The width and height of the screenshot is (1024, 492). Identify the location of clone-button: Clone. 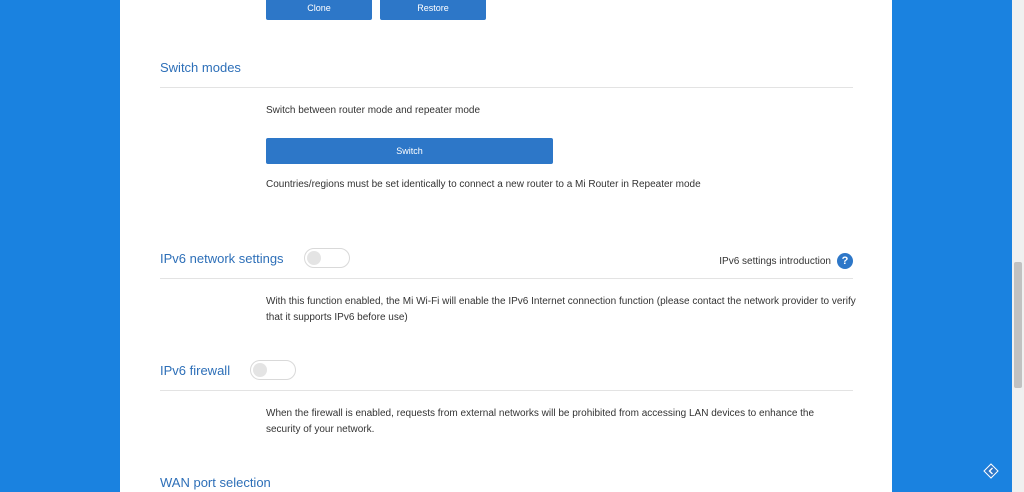
(319, 10).